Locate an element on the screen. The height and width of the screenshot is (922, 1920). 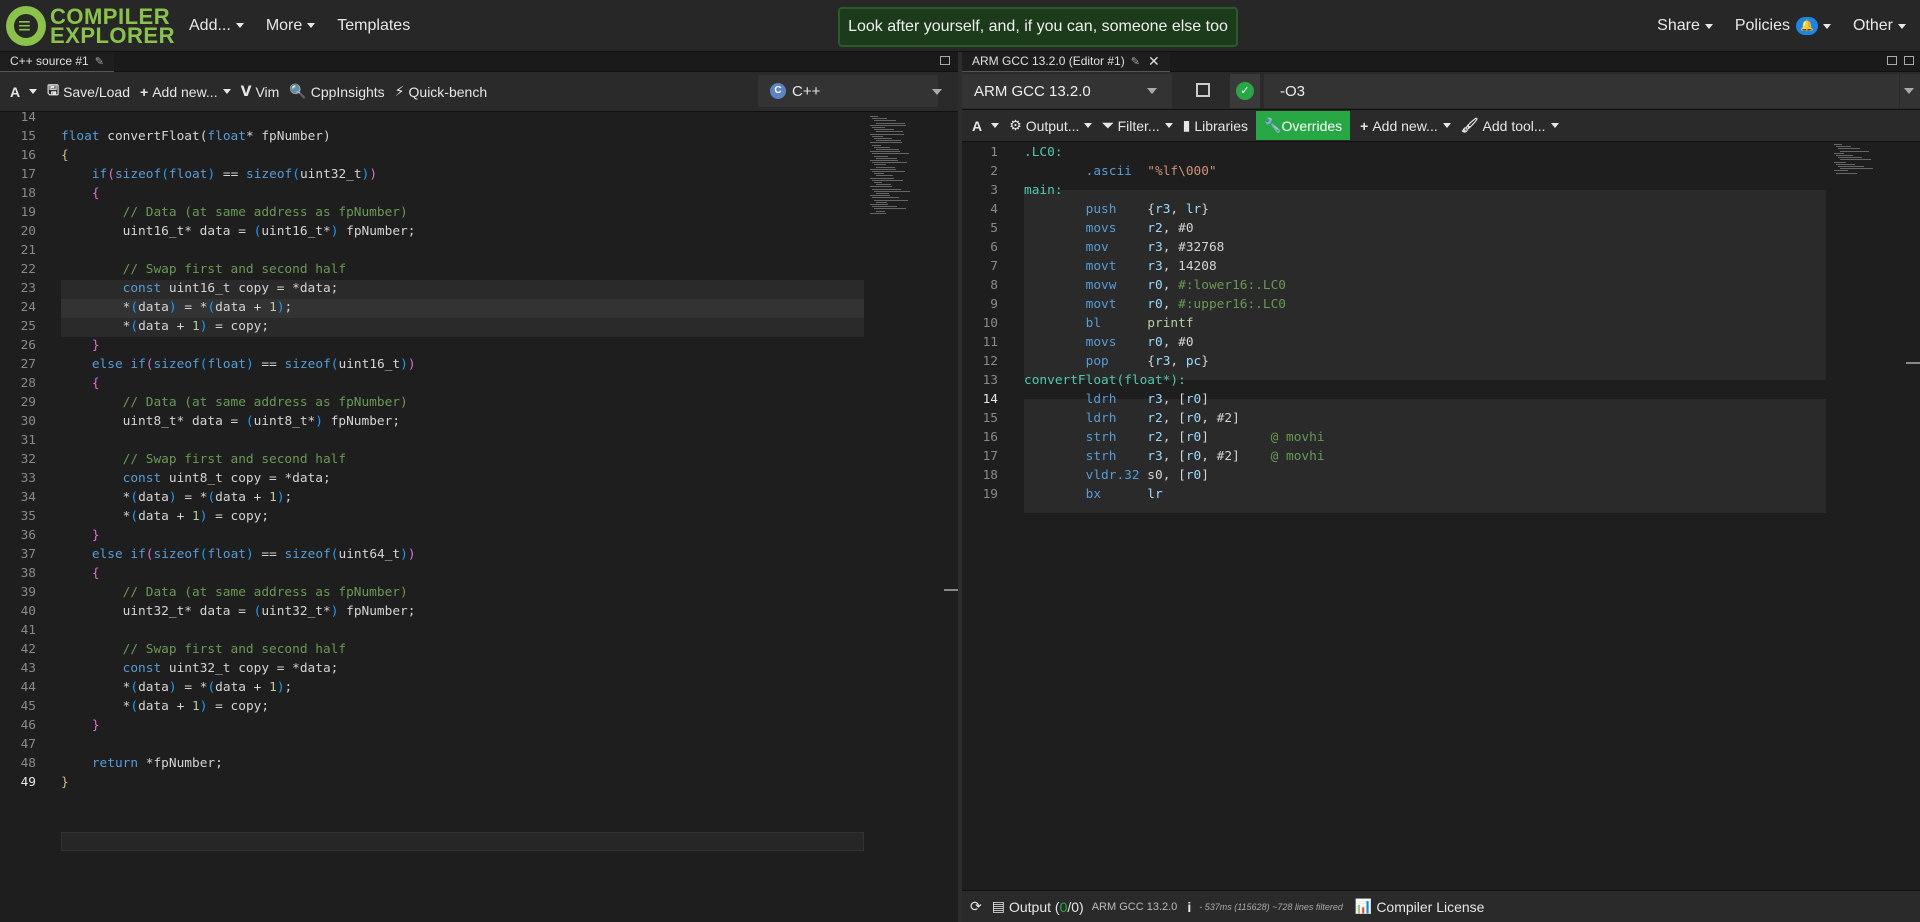
compiler-tab: ARM GCC 13.2.0 (Editor #1) ✎ ✕ is located at coordinates (1066, 61).